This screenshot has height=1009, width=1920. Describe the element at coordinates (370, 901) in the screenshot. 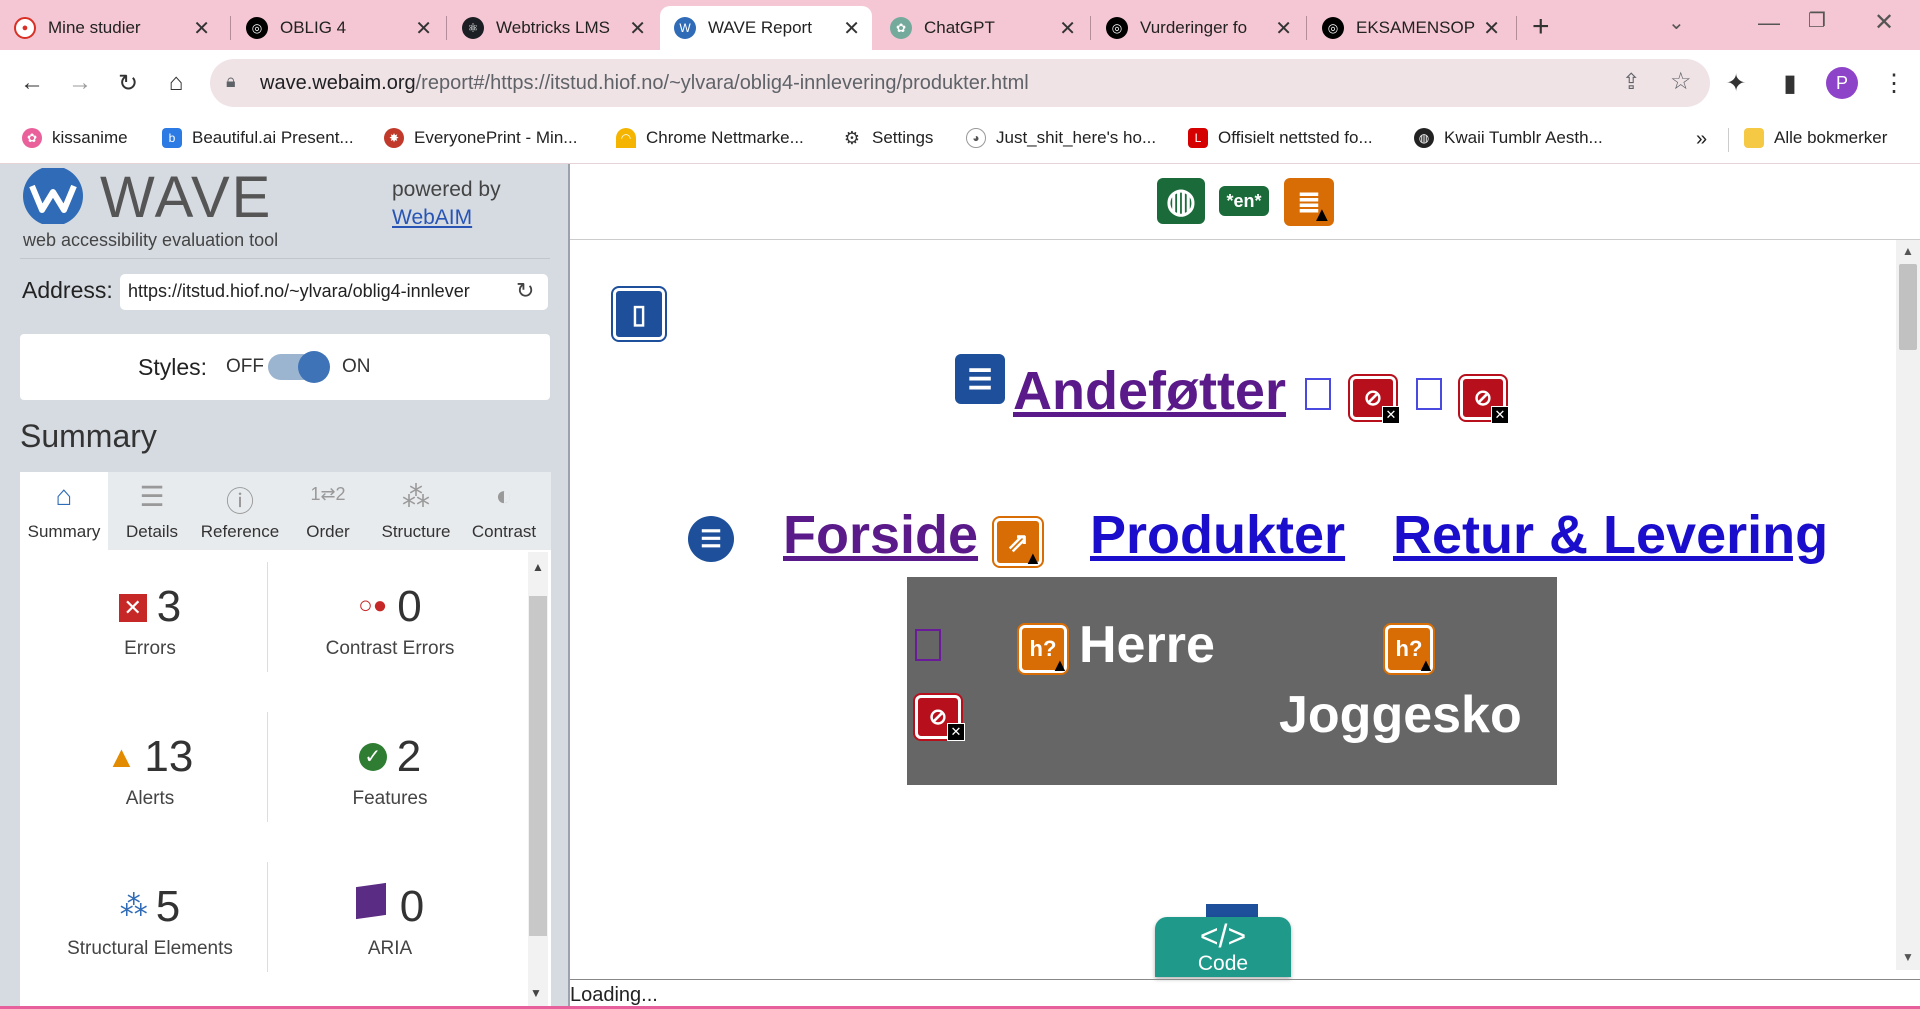

I see `aria-icon` at that location.